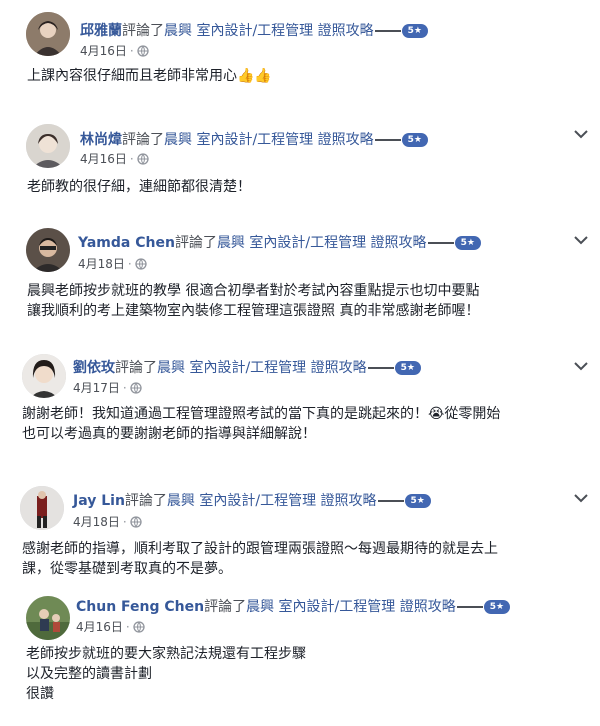  Describe the element at coordinates (253, 311) in the screenshot. I see `review-line: 讓我順利的考上建築物室內裝修工程管理這張證照 真的非常感謝老師喔！` at that location.